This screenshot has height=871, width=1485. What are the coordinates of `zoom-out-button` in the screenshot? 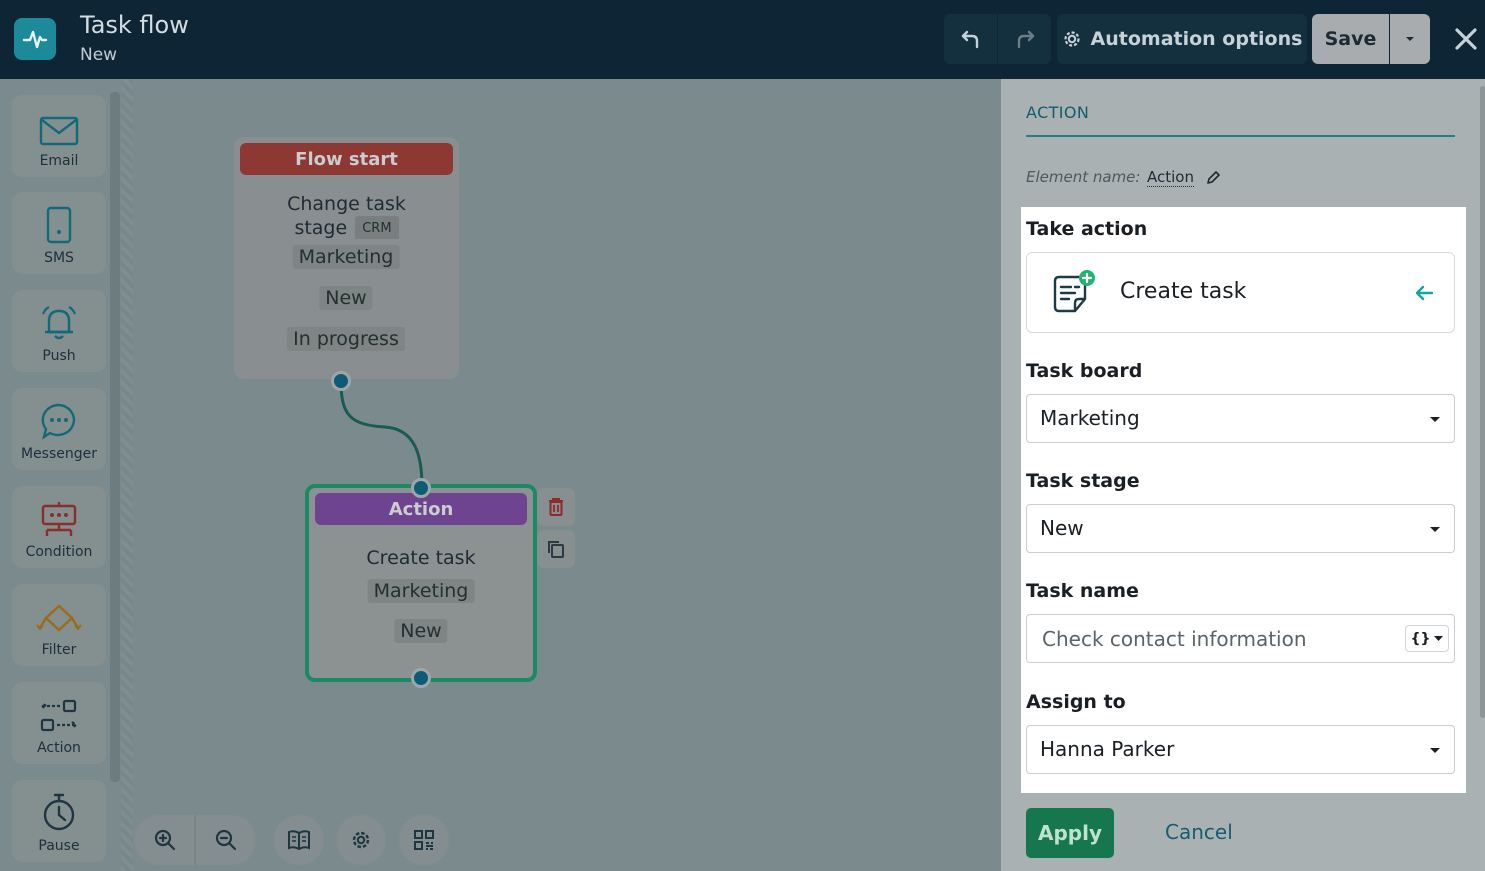 It's located at (225, 840).